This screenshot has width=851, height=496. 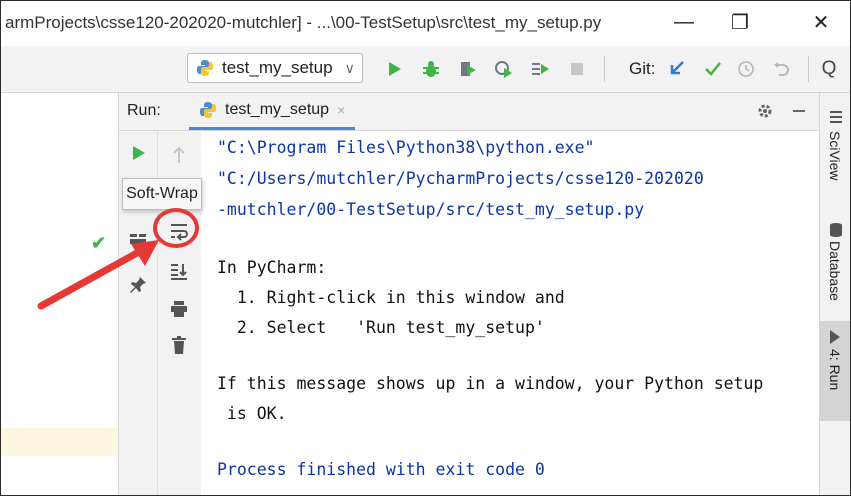 I want to click on git-rollback-button, so click(x=781, y=69).